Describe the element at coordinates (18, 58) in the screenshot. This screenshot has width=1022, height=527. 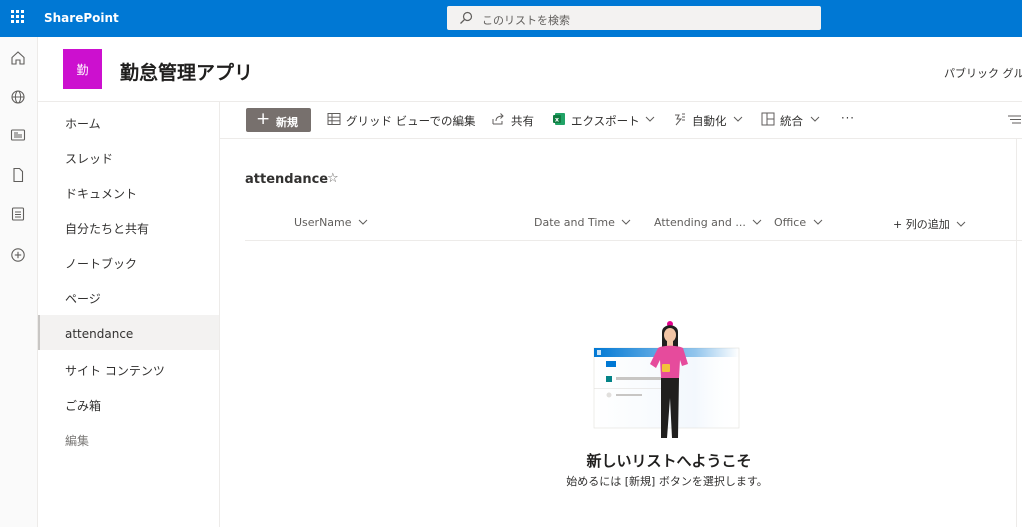
I see `home-icon` at that location.